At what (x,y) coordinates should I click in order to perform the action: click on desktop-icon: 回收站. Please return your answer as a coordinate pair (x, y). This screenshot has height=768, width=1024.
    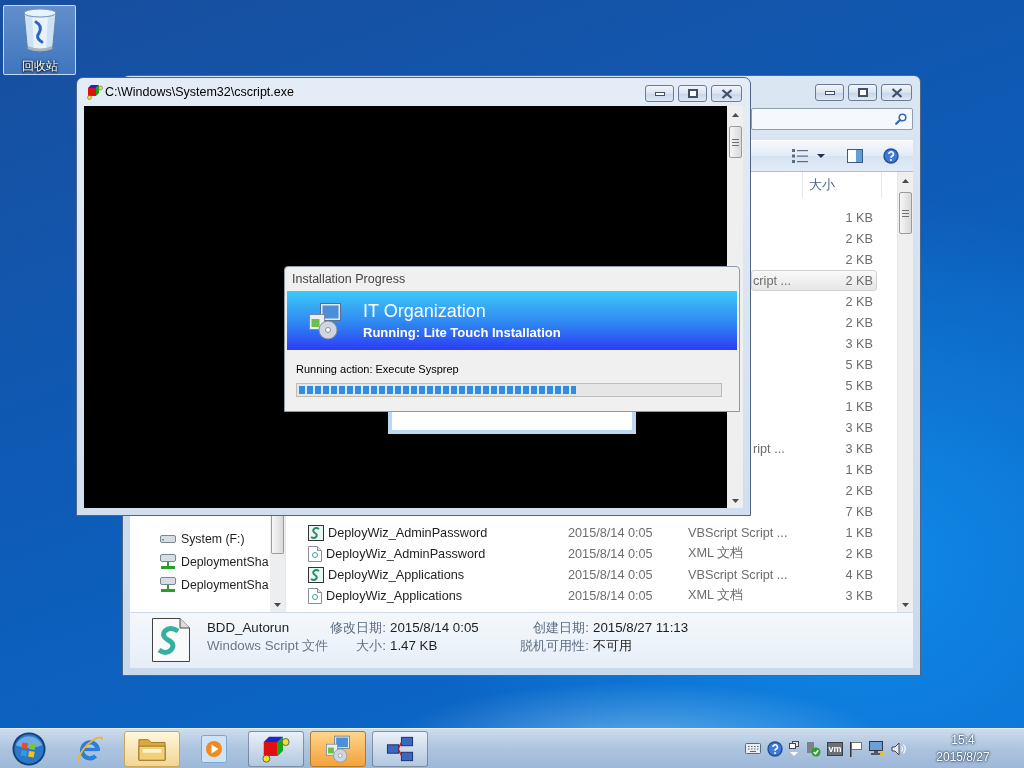
    Looking at the image, I should click on (39, 40).